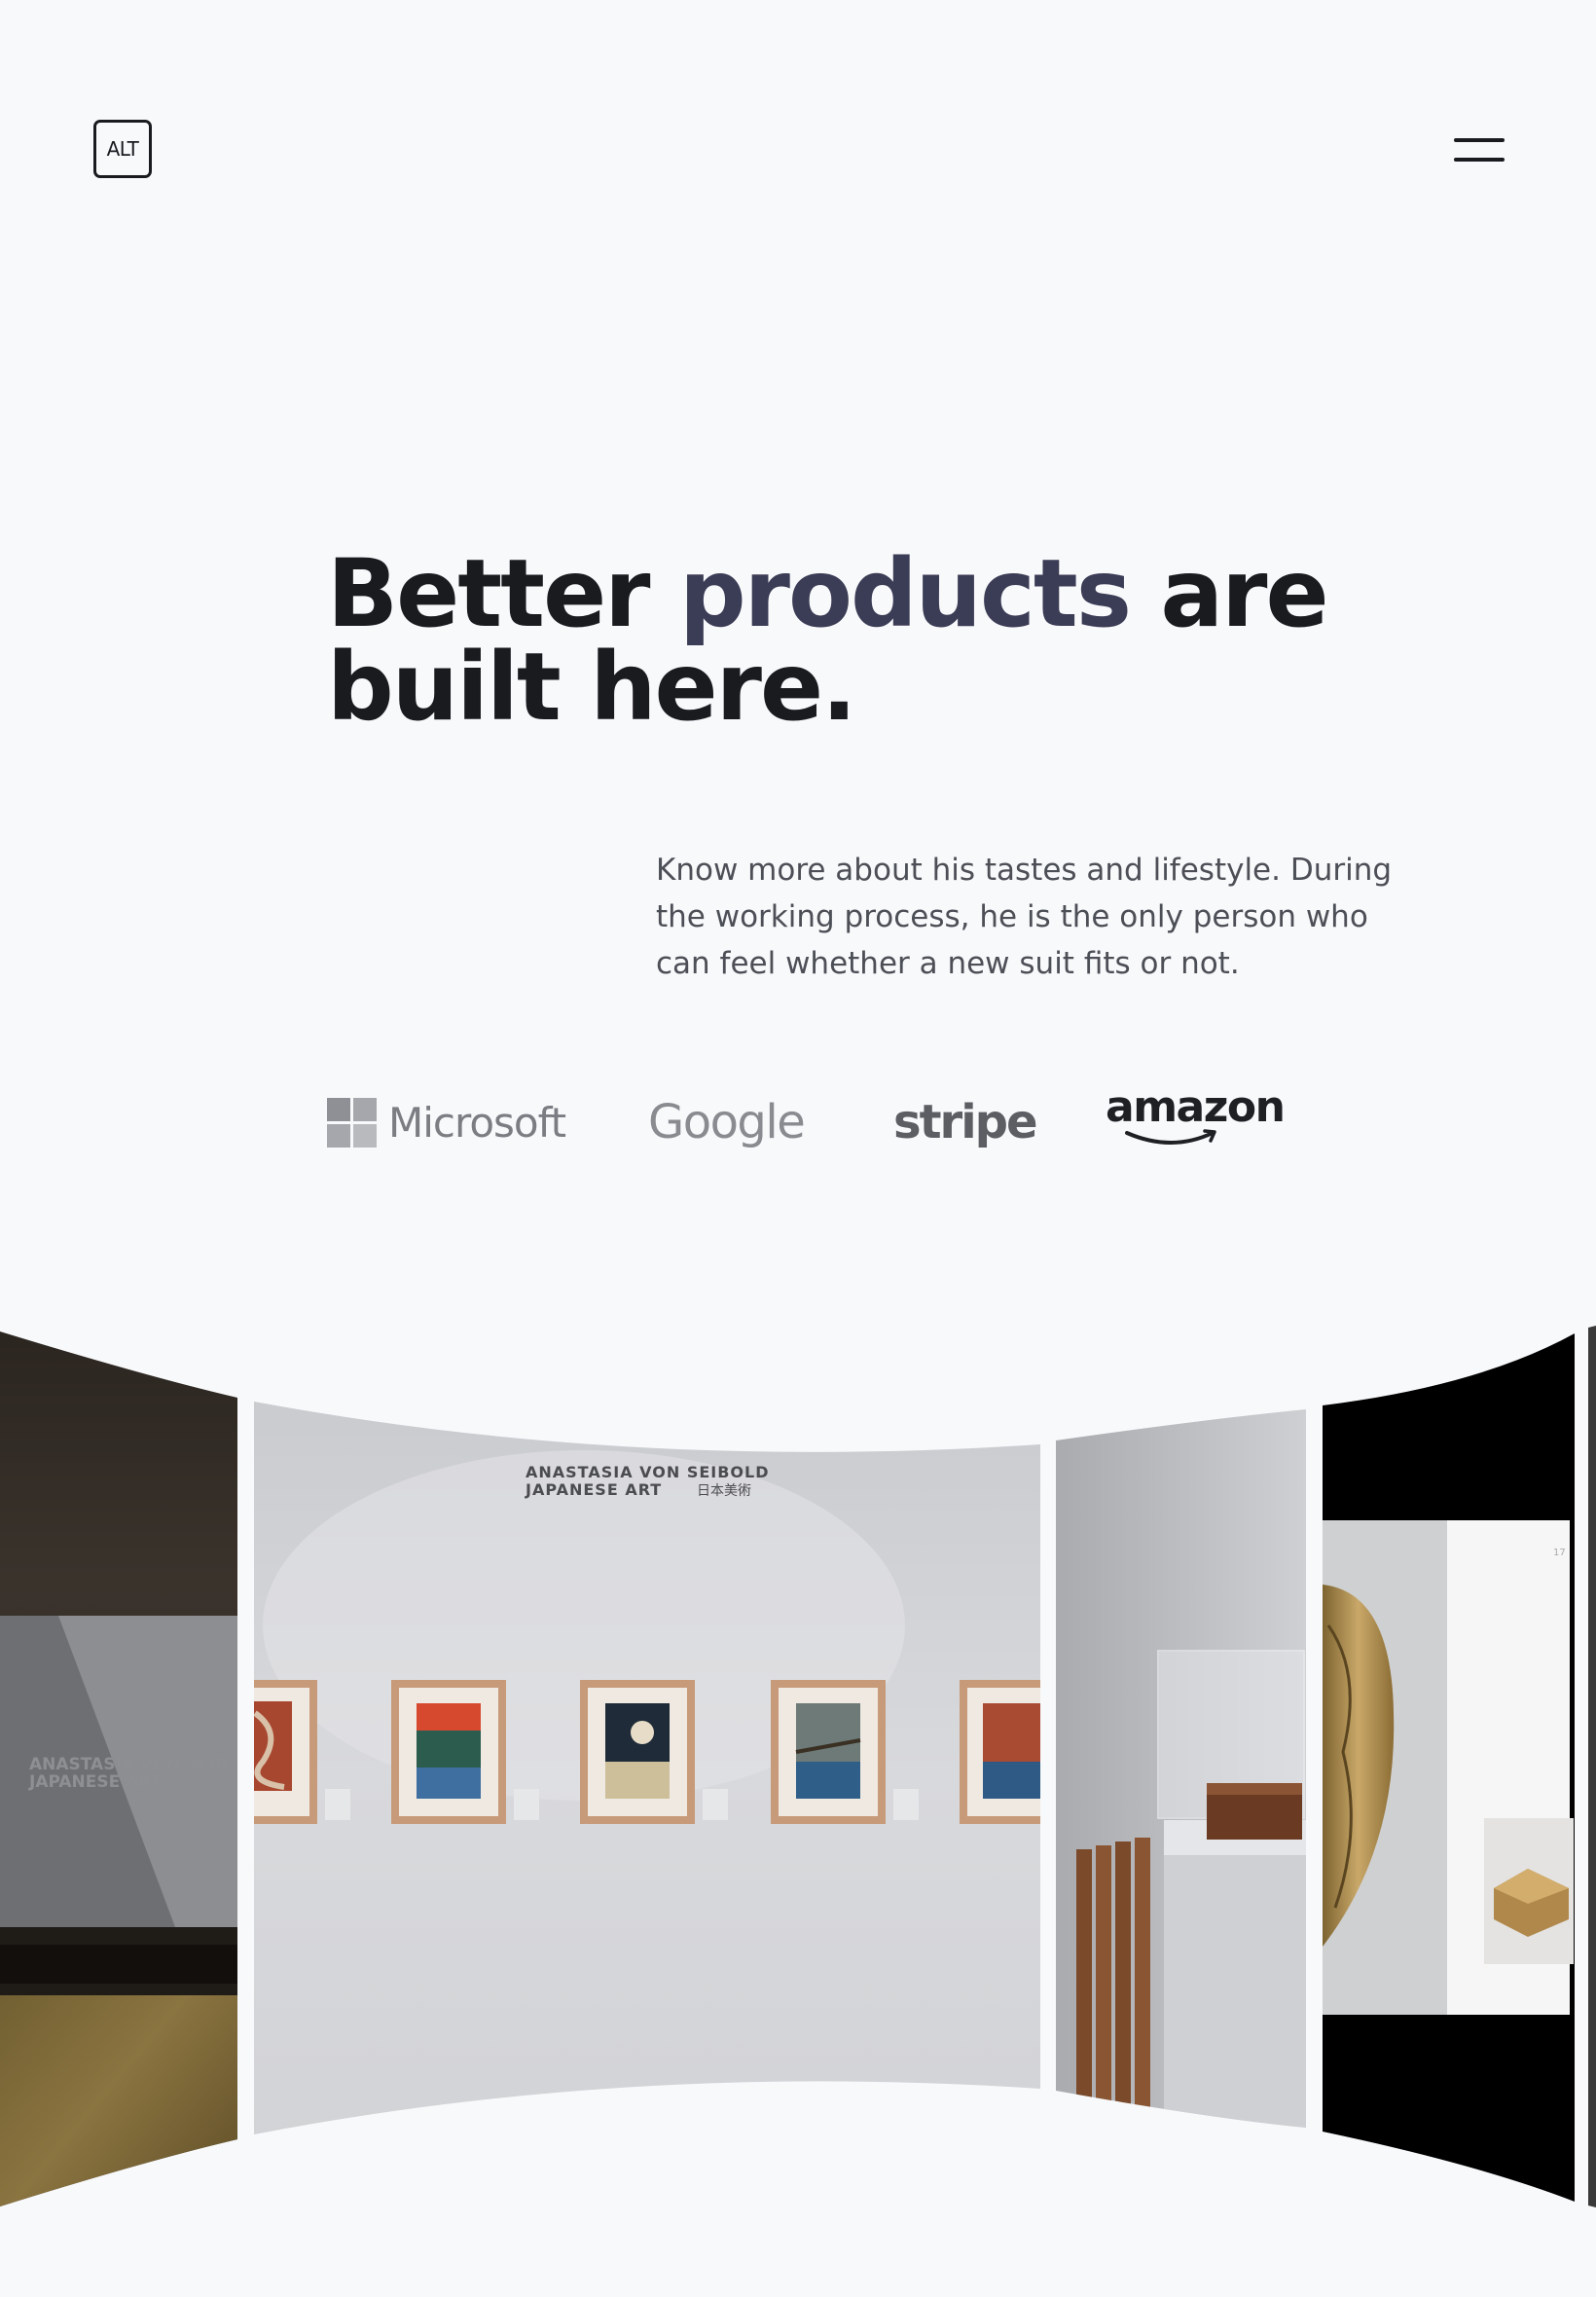 The width and height of the screenshot is (1596, 2297). Describe the element at coordinates (128, 1765) in the screenshot. I see `panel1-caption-line1: ANASTASIA VON SEIB` at that location.